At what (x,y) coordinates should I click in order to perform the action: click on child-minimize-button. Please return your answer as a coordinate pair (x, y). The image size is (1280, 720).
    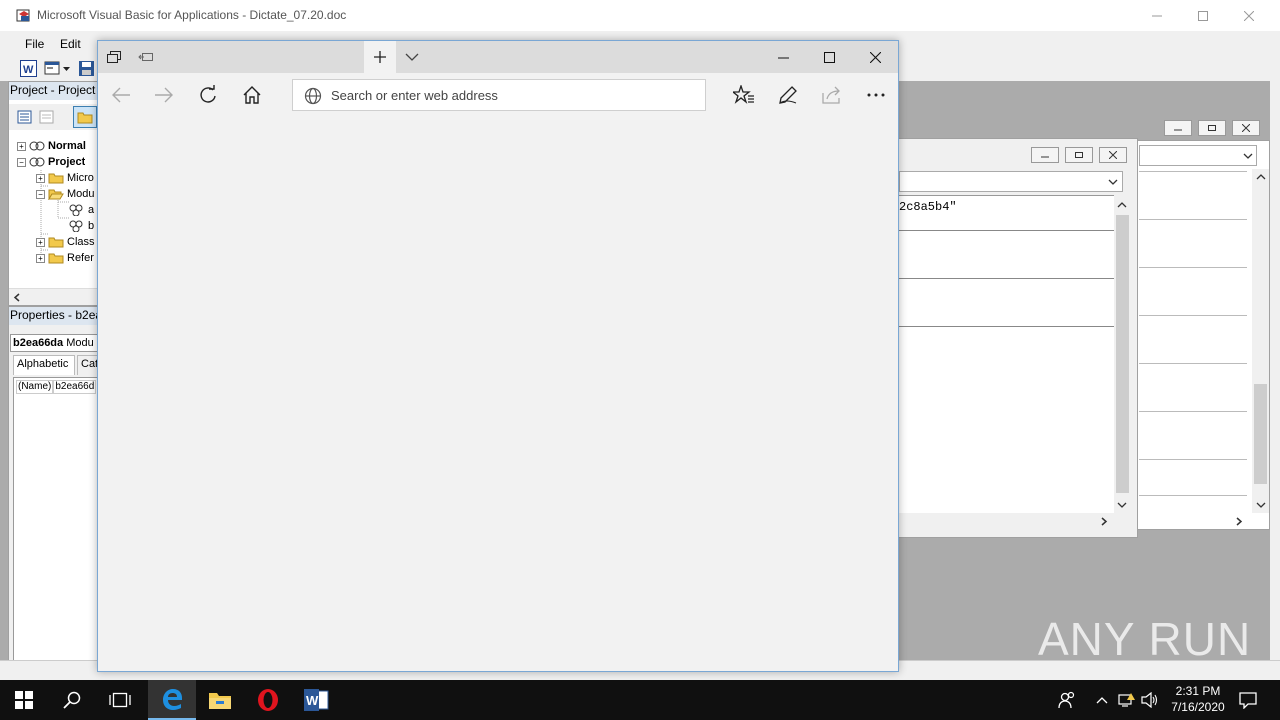
    Looking at the image, I should click on (1178, 128).